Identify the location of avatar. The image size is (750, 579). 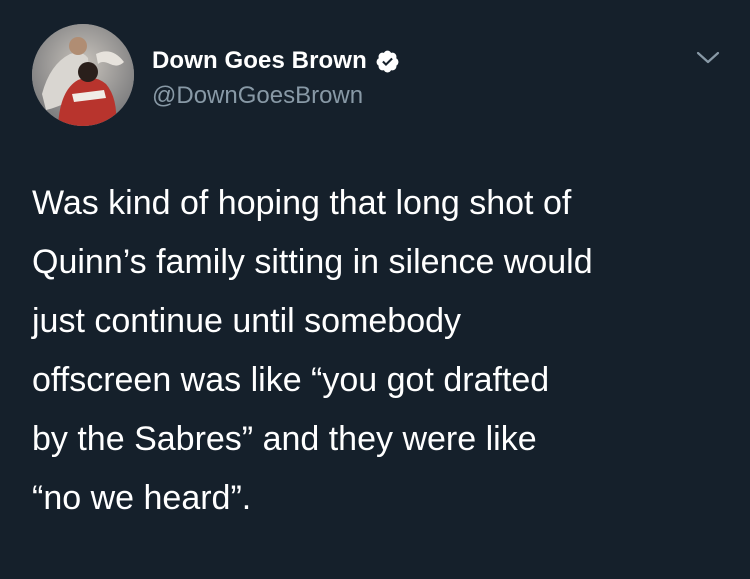
(83, 75).